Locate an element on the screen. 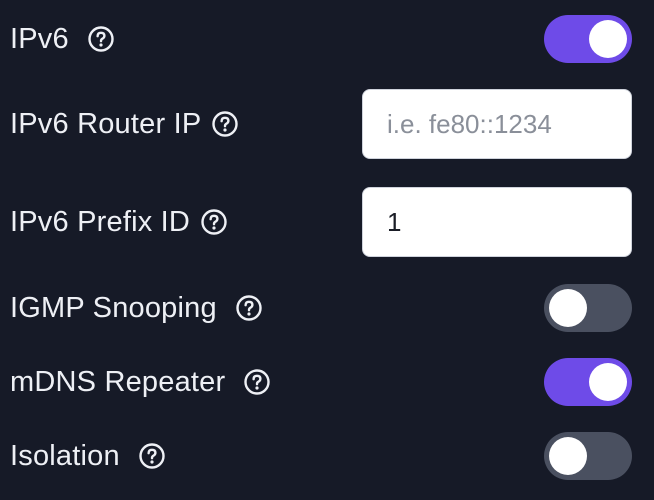 The image size is (654, 500). setting-label: Isolation is located at coordinates (65, 455).